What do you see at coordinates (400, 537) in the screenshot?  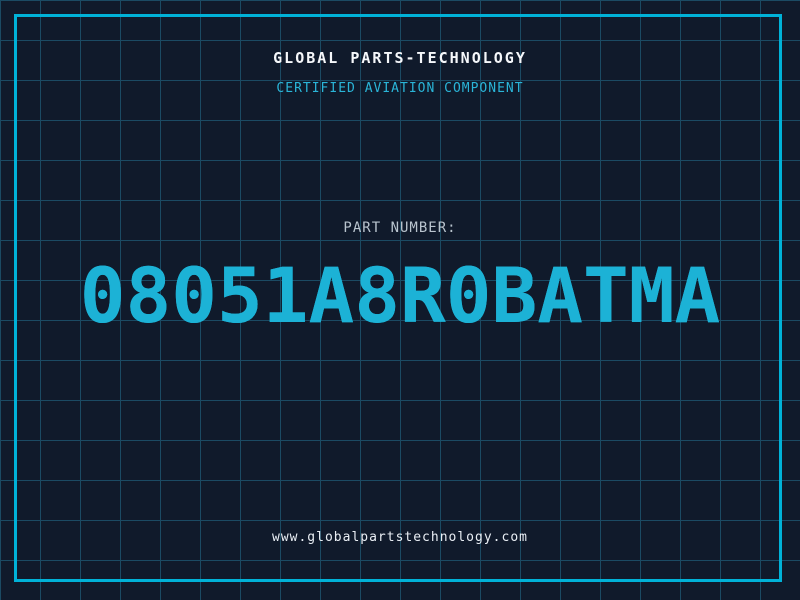 I see `website-url: www.globalpartstechnology.com` at bounding box center [400, 537].